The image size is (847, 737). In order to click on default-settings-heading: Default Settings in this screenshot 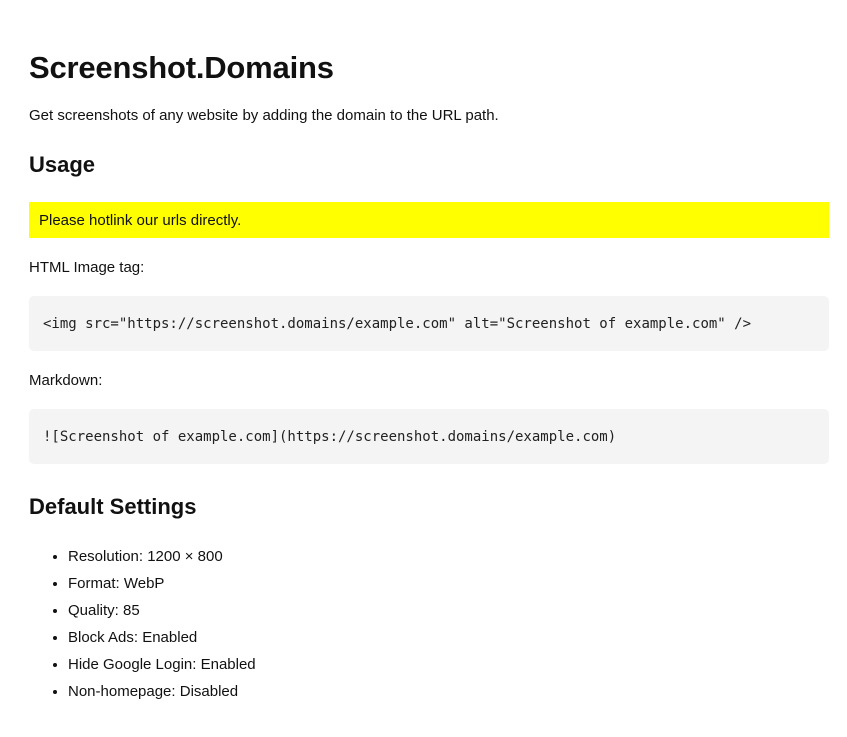, I will do `click(113, 506)`.